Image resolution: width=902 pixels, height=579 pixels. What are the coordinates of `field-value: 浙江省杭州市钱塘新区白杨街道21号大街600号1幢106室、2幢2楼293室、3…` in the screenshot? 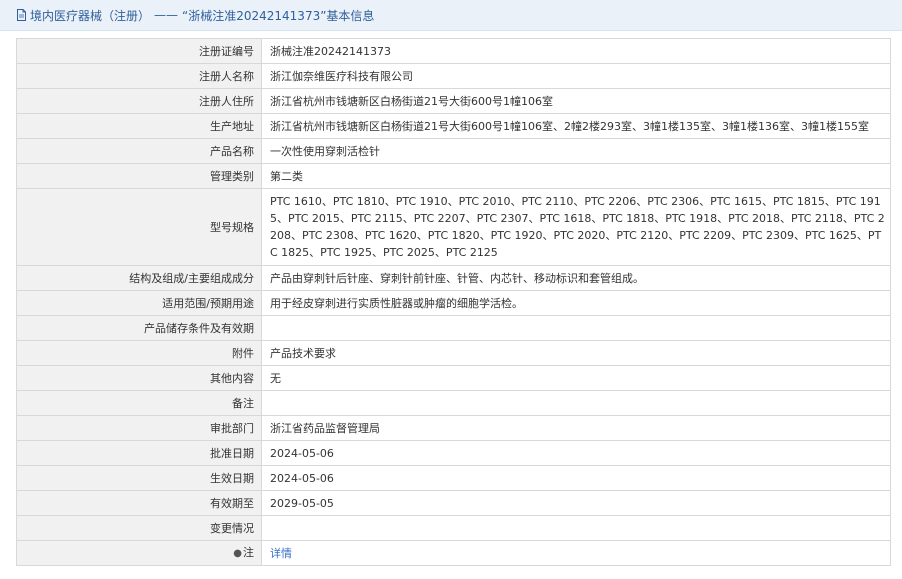 It's located at (576, 126).